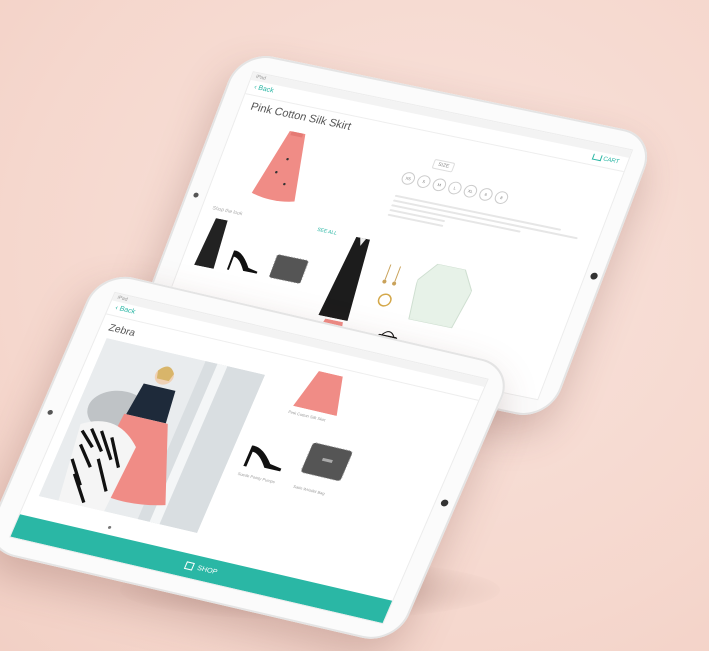  I want to click on look-photo, so click(152, 435).